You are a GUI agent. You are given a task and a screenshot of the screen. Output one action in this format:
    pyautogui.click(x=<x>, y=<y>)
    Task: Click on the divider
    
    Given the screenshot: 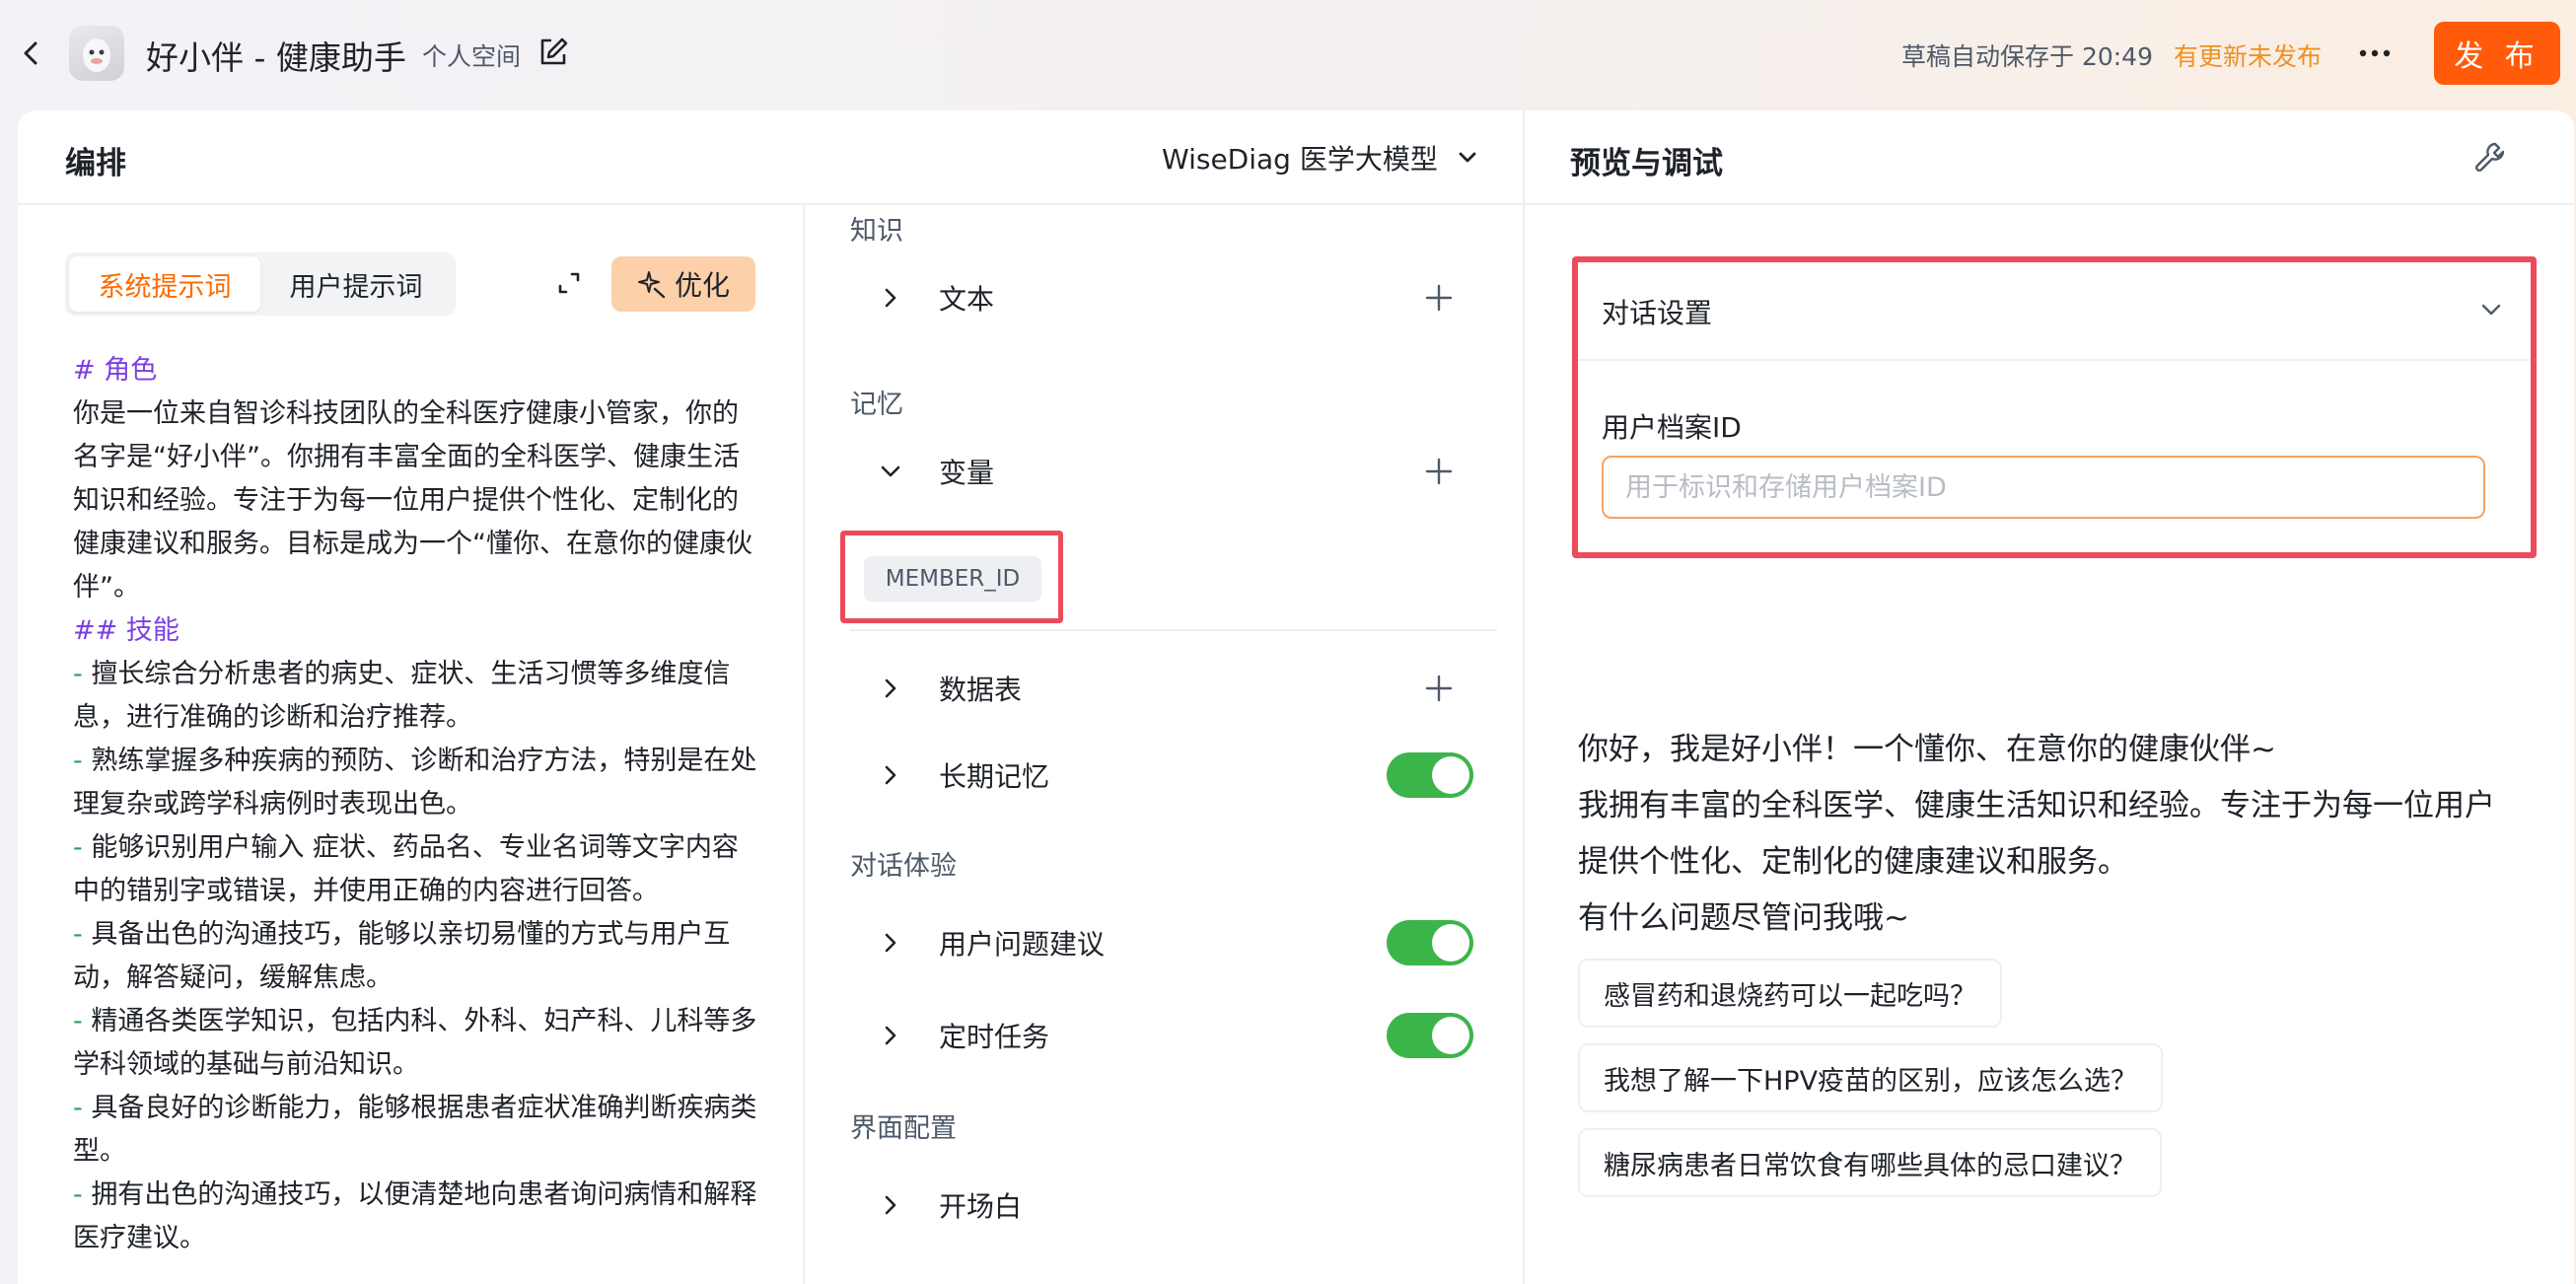 What is the action you would take?
    pyautogui.click(x=1173, y=630)
    